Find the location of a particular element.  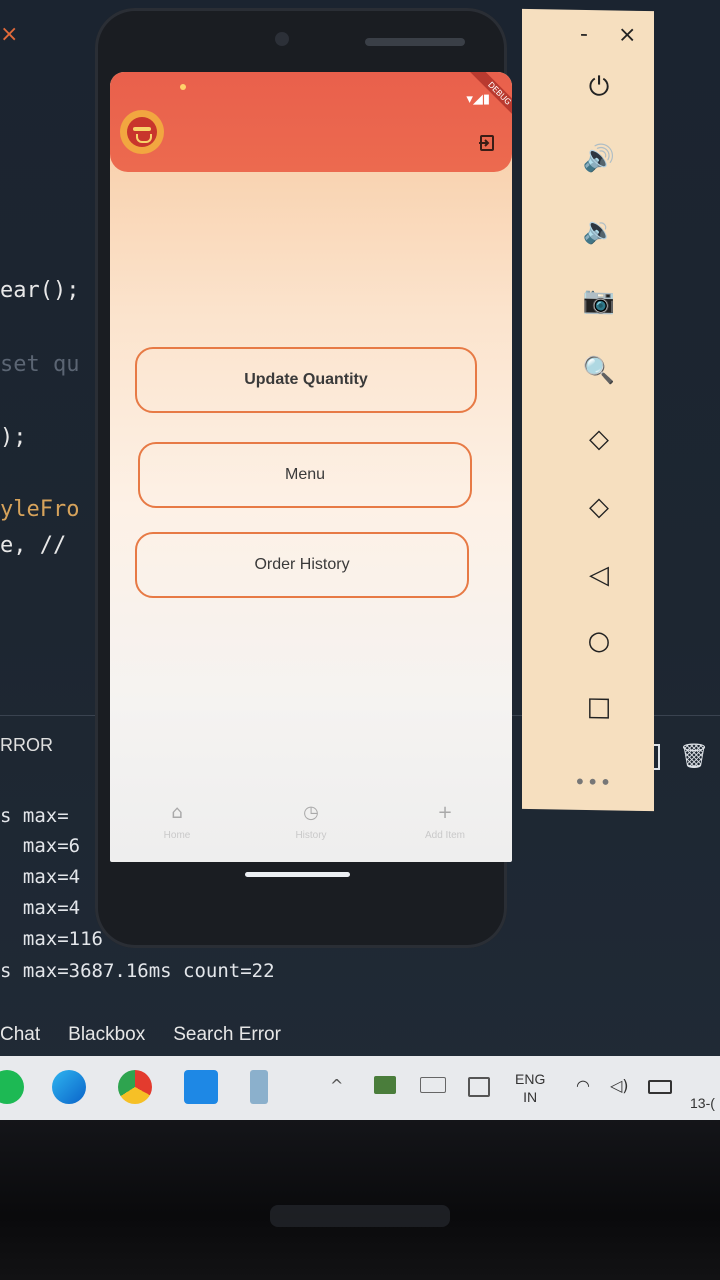

close-icon: × is located at coordinates (9, 34).